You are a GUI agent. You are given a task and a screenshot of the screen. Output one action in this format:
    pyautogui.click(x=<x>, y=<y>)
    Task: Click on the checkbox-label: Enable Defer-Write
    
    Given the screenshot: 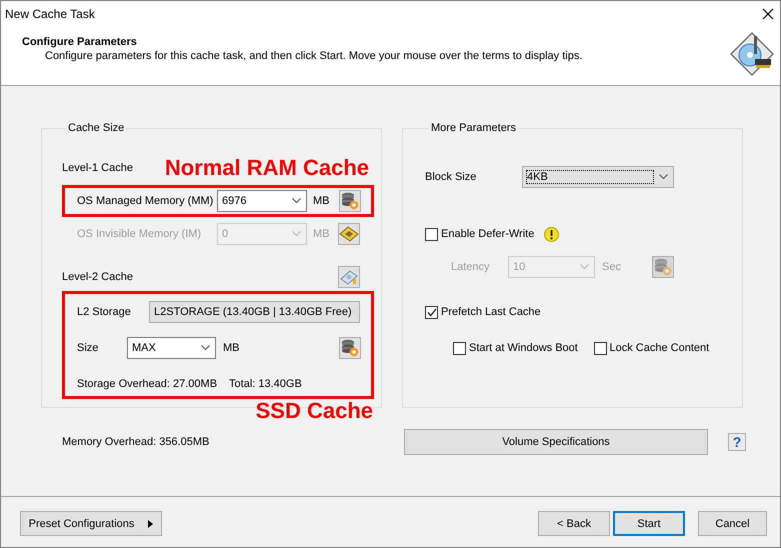 What is the action you would take?
    pyautogui.click(x=487, y=234)
    